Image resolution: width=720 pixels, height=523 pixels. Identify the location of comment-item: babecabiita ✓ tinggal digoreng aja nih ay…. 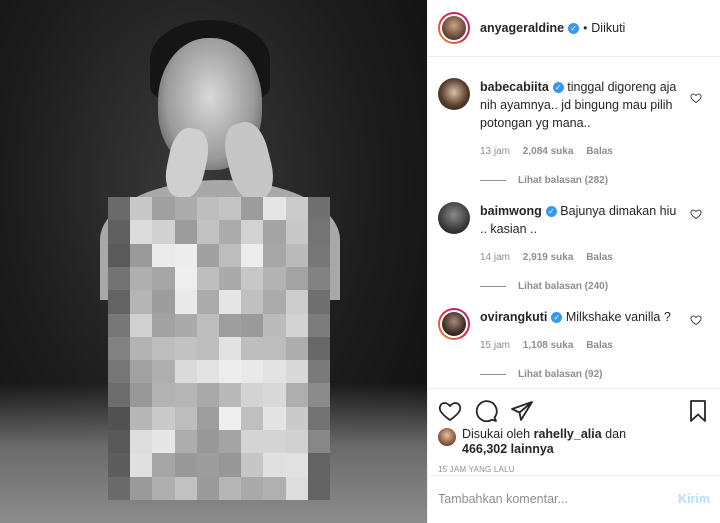
(574, 124).